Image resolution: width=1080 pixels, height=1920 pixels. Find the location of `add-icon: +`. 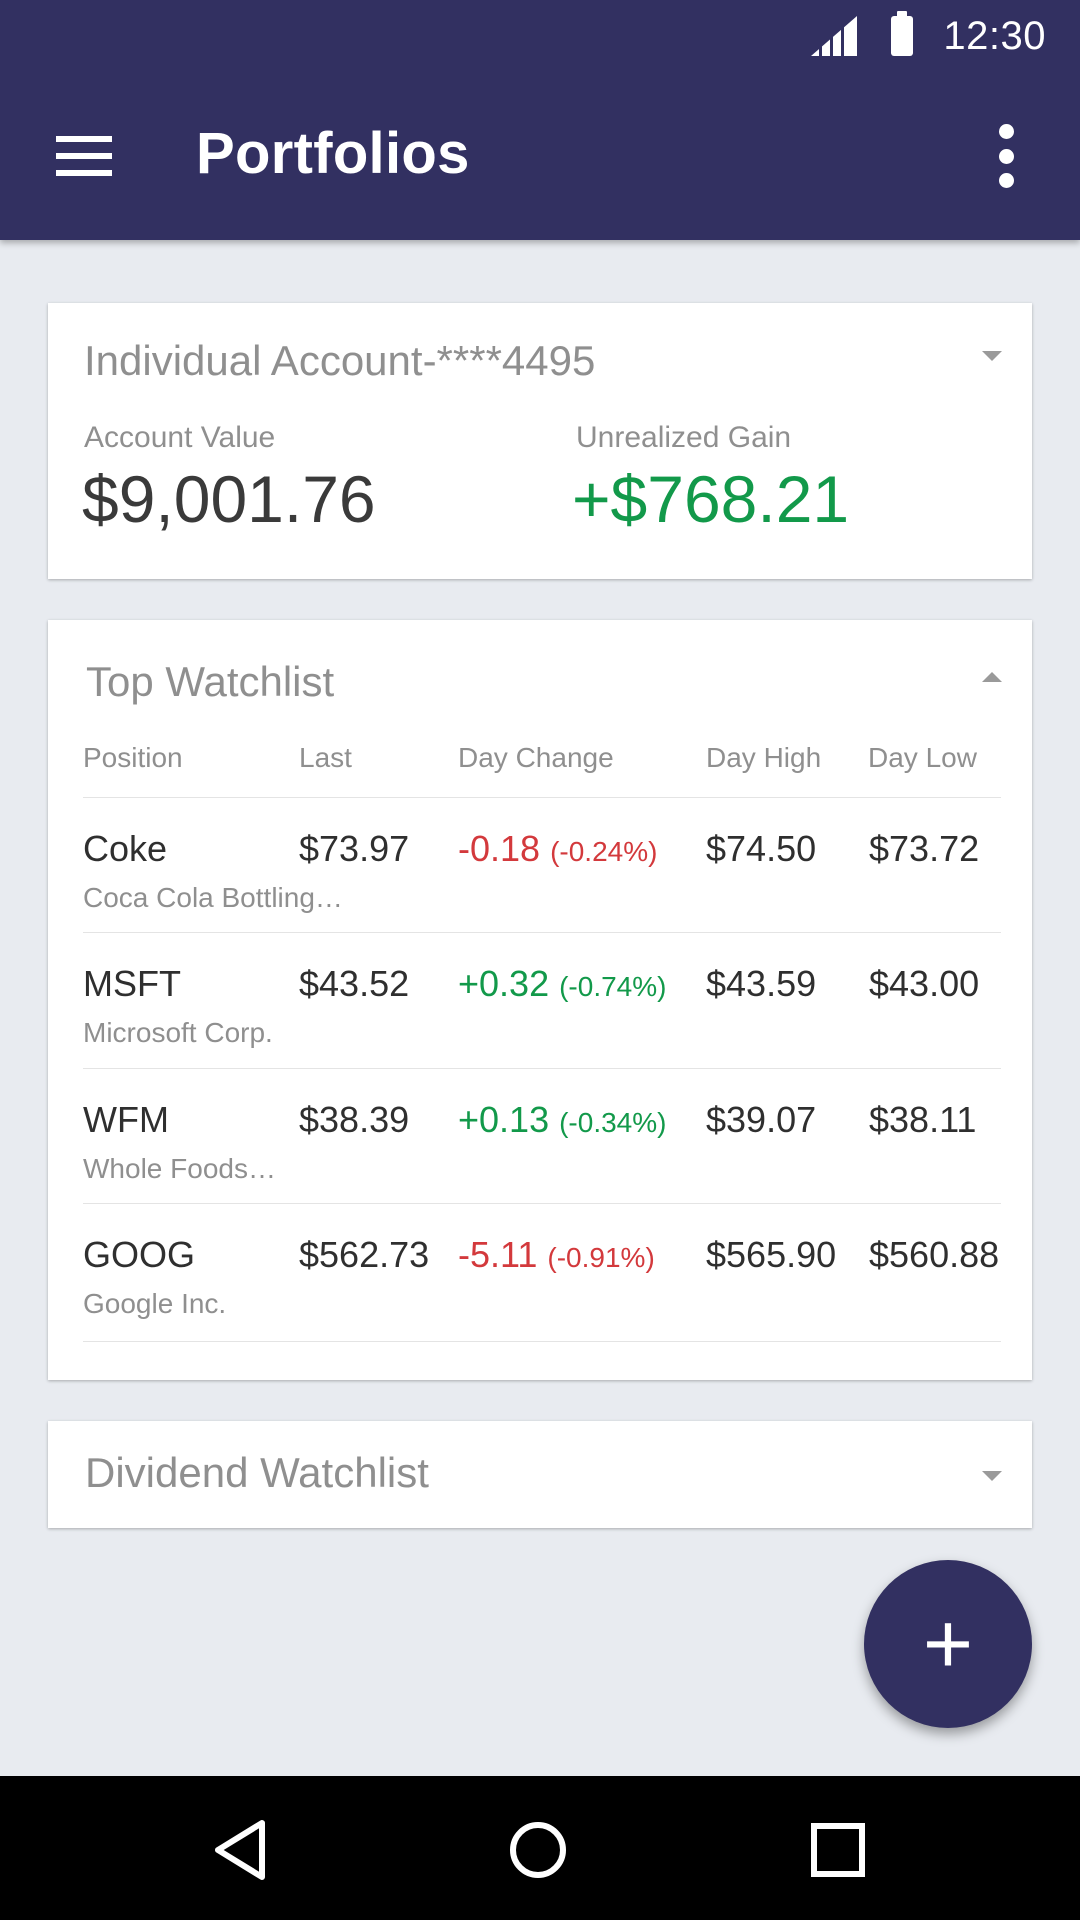

add-icon: + is located at coordinates (948, 1644).